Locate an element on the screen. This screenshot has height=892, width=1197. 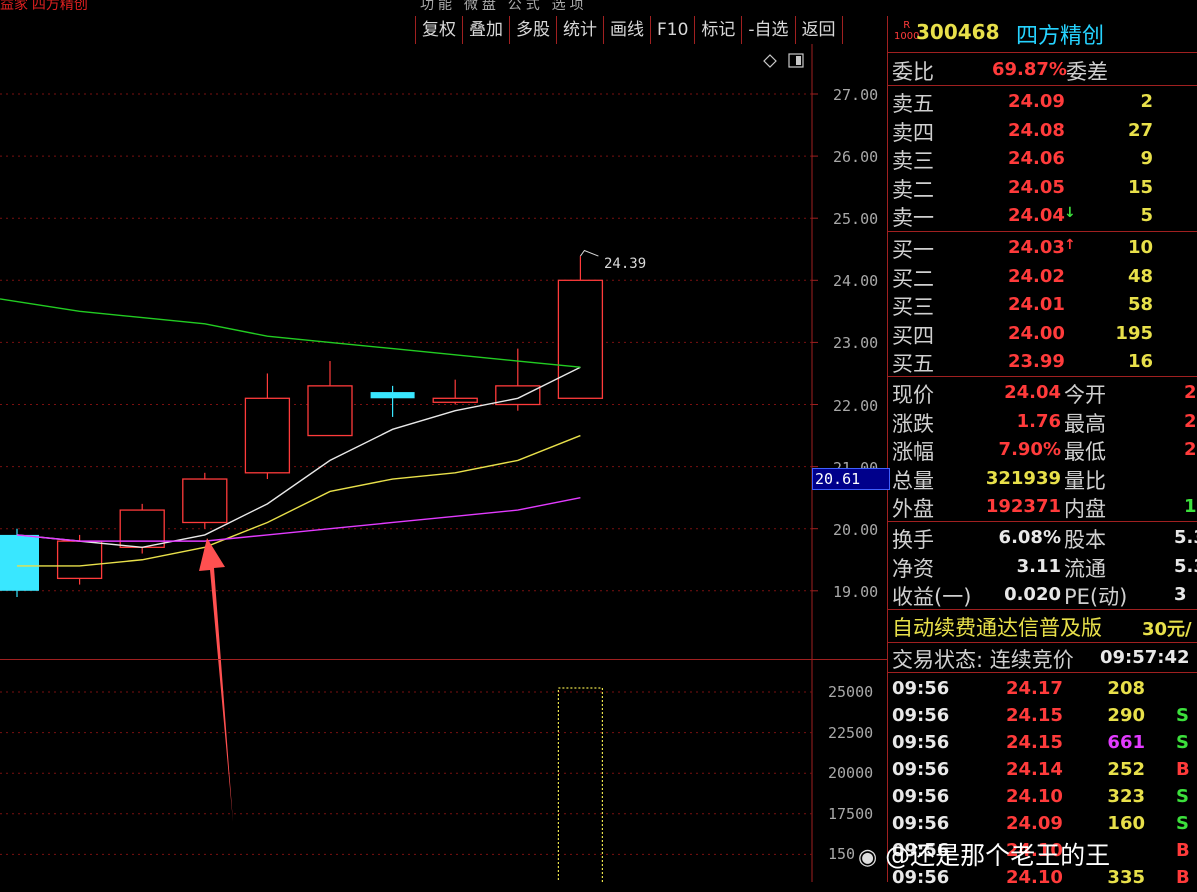
stat-value: 7.90% is located at coordinates (1029, 450).